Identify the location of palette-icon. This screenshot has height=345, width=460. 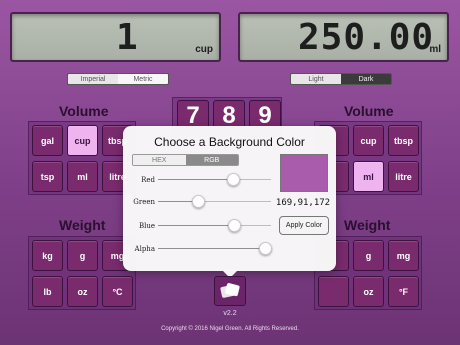
(230, 290).